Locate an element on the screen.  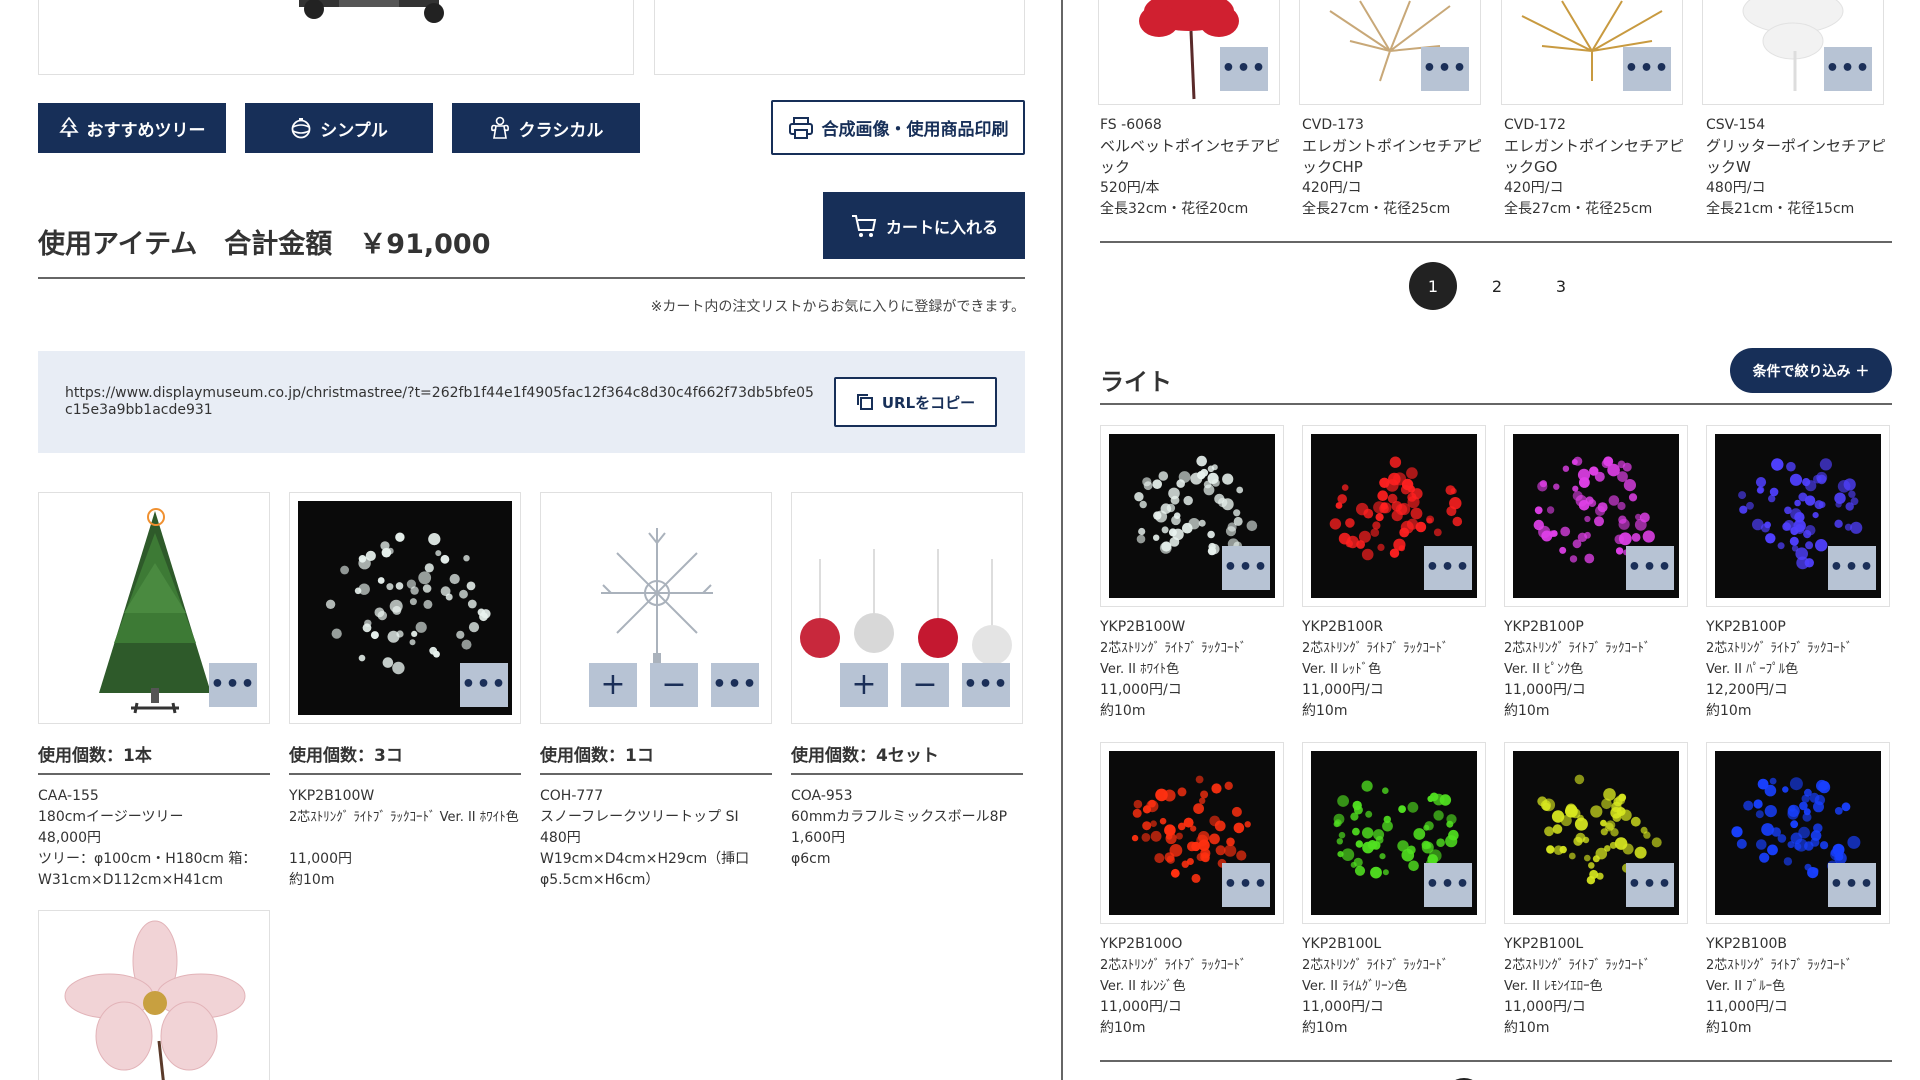
print-button: 合成画像・使用商品印刷 is located at coordinates (898, 127).